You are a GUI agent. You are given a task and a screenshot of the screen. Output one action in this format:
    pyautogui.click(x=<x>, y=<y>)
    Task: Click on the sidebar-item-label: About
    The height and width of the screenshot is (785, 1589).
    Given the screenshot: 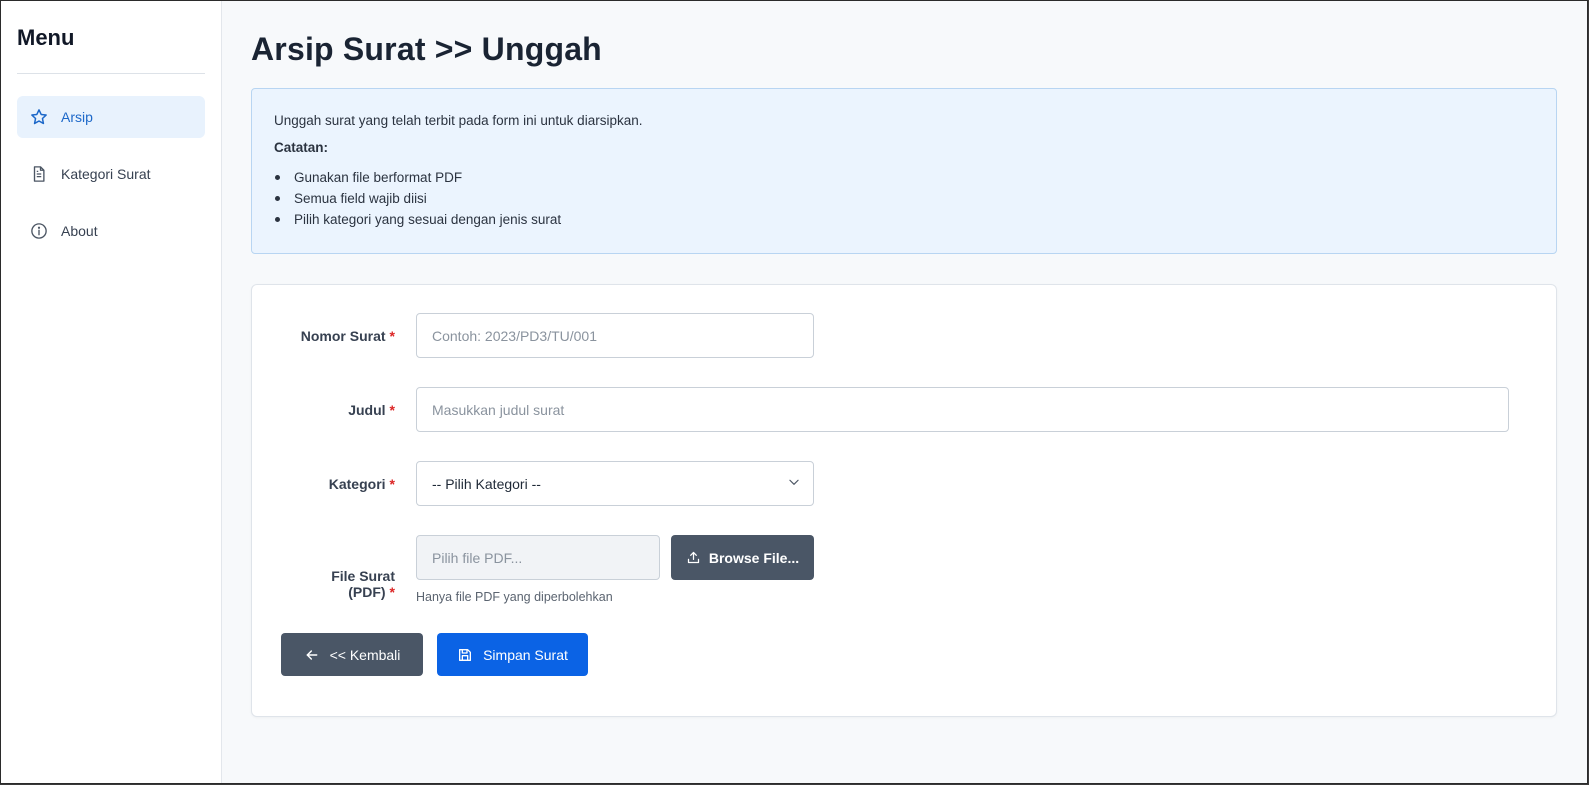 What is the action you would take?
    pyautogui.click(x=79, y=231)
    